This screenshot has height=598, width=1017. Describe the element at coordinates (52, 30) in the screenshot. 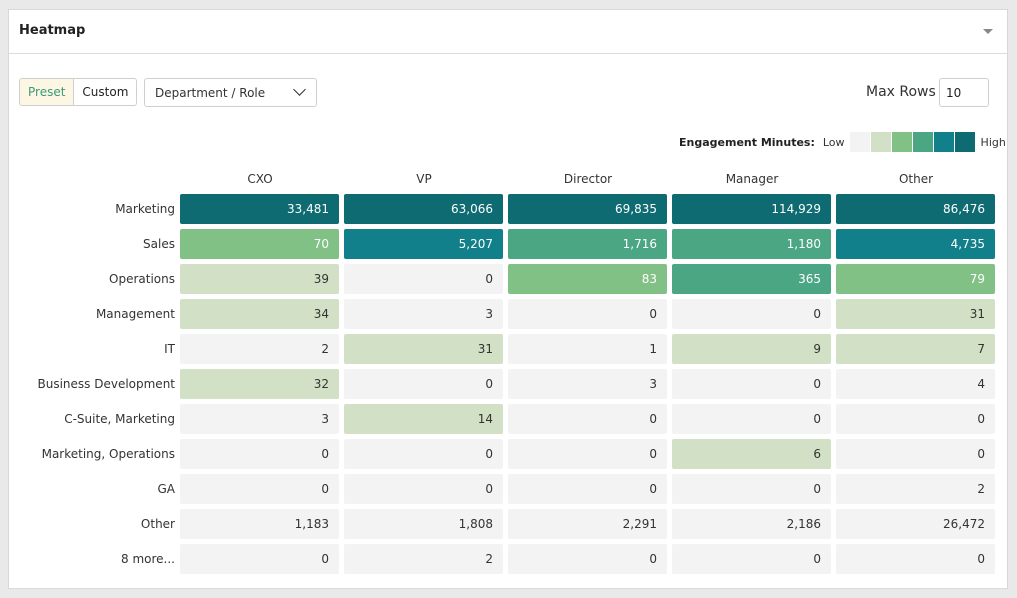

I see `card-title: Heatmap` at that location.